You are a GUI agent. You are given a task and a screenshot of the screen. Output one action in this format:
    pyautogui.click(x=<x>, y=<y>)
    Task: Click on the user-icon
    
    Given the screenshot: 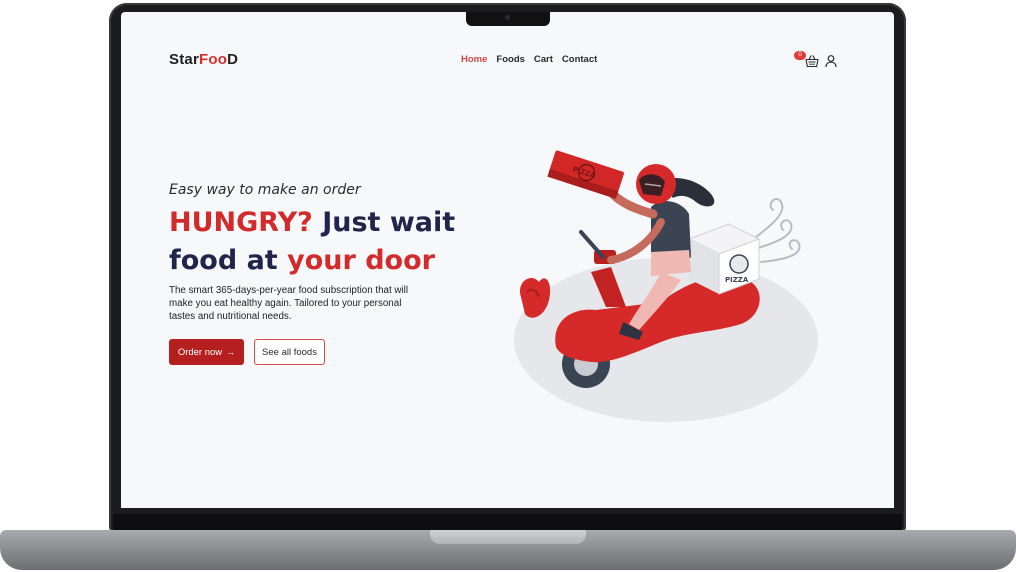 What is the action you would take?
    pyautogui.click(x=831, y=61)
    